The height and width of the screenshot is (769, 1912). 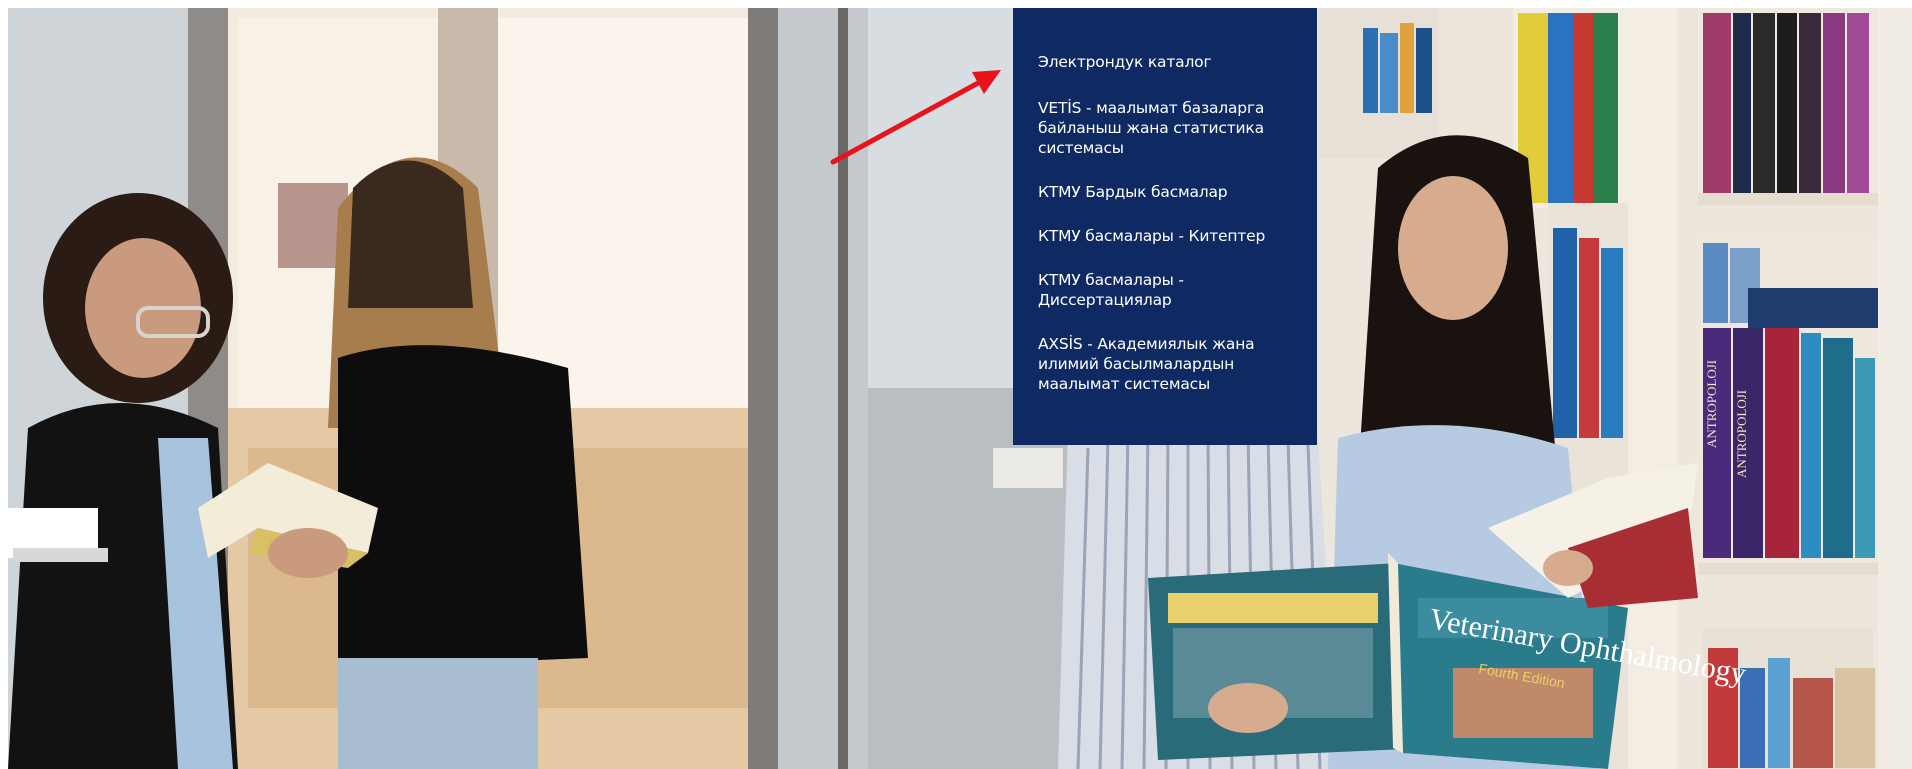 What do you see at coordinates (1166, 62) in the screenshot?
I see `menu-item-electronic-catalog: Электрондук каталог` at bounding box center [1166, 62].